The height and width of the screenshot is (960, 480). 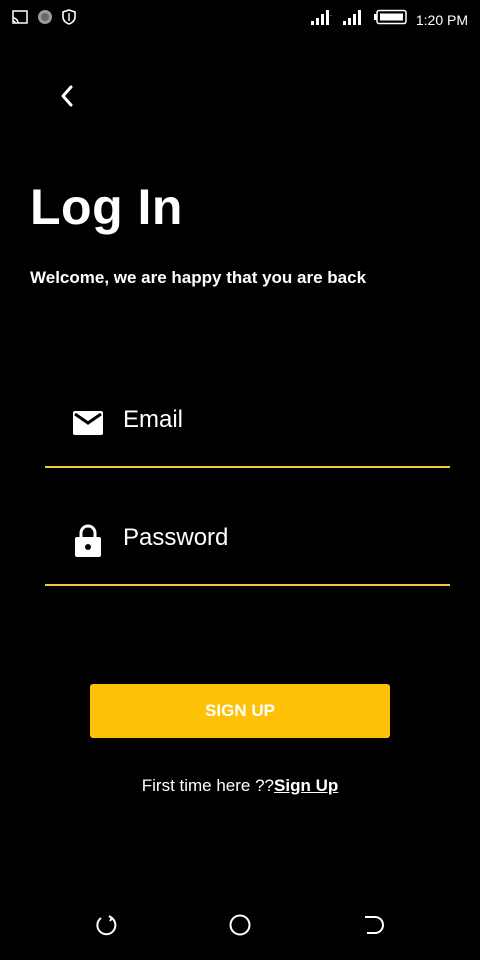 What do you see at coordinates (273, 538) in the screenshot?
I see `password-input` at bounding box center [273, 538].